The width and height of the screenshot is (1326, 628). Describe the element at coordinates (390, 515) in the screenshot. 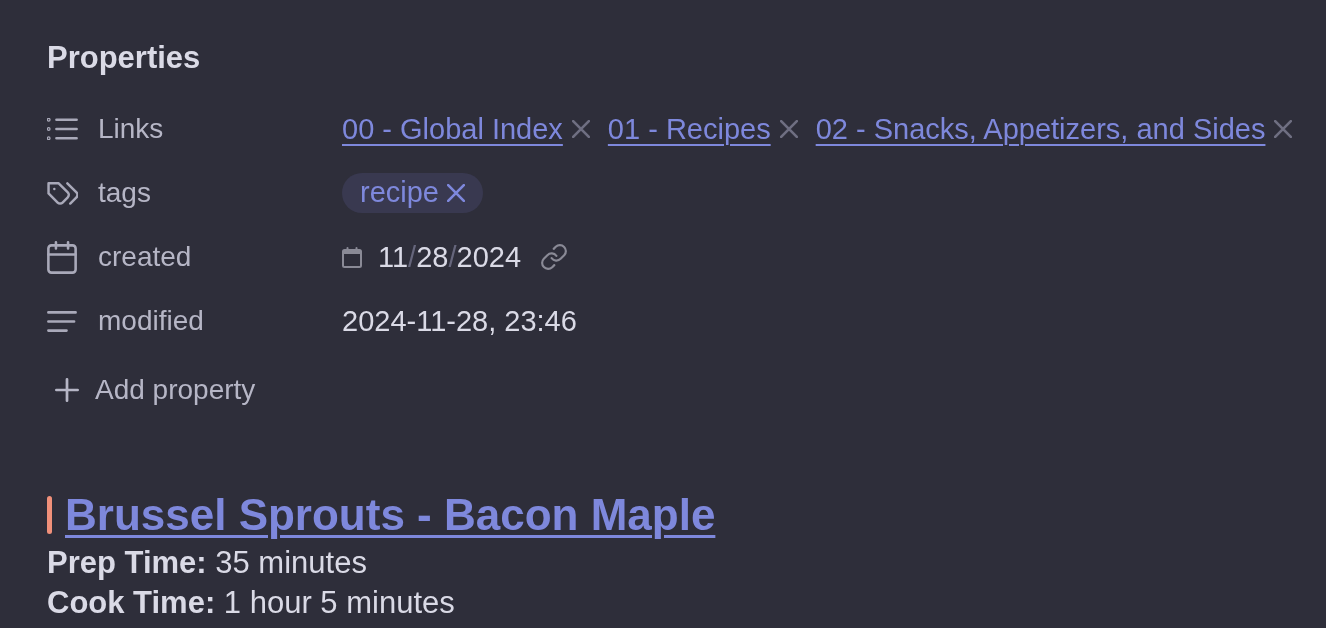

I see `heading-link: Brussel Sprouts - Bacon Maple` at that location.